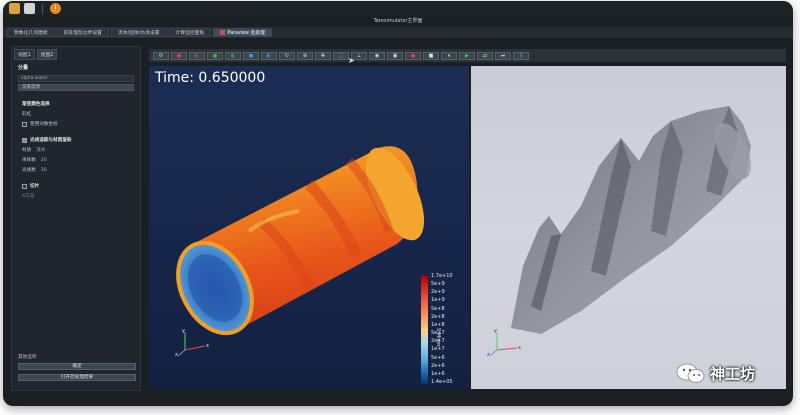 The height and width of the screenshot is (415, 800). What do you see at coordinates (76, 114) in the screenshot?
I see `color-map-select: 彩虹` at bounding box center [76, 114].